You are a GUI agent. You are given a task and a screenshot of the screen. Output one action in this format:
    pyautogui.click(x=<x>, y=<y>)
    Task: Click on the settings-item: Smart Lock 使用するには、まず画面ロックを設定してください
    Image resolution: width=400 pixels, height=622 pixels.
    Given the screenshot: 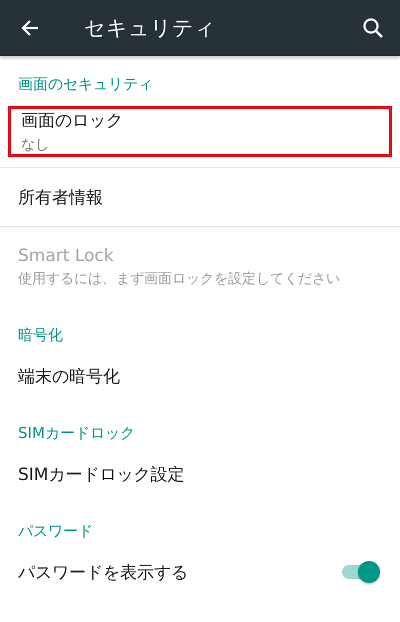 What is the action you would take?
    pyautogui.click(x=179, y=267)
    